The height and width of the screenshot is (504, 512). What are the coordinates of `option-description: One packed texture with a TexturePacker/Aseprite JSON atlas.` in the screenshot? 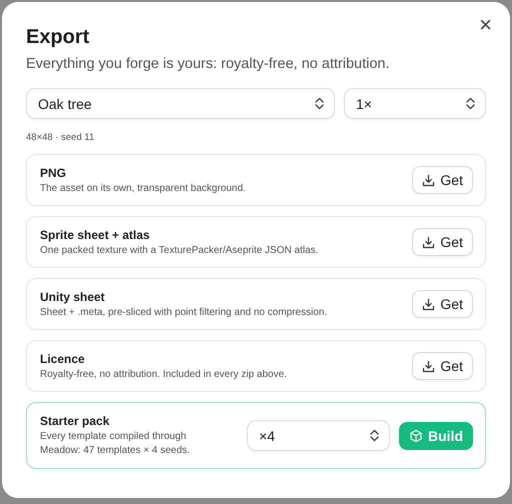 It's located at (180, 251).